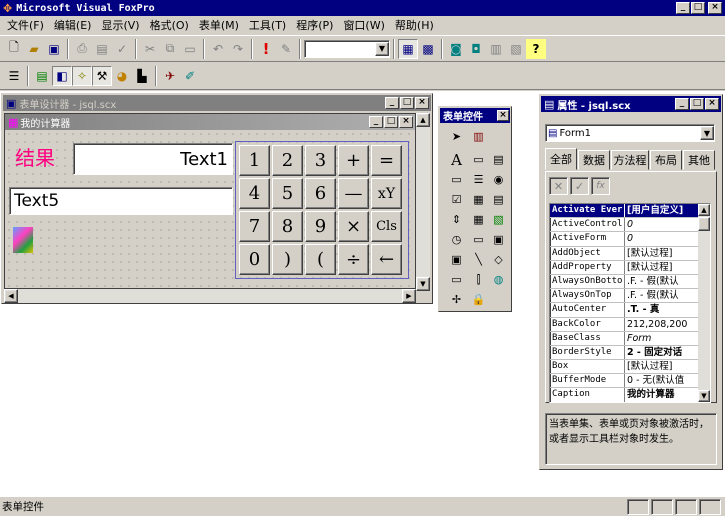  Describe the element at coordinates (287, 193) in the screenshot. I see `calc-button-5: 5` at that location.